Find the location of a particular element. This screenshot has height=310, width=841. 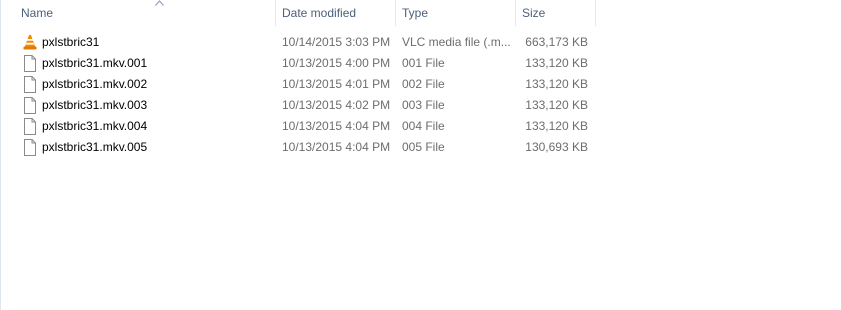

file-name: pxlstbric31.mkv.004 is located at coordinates (95, 126).